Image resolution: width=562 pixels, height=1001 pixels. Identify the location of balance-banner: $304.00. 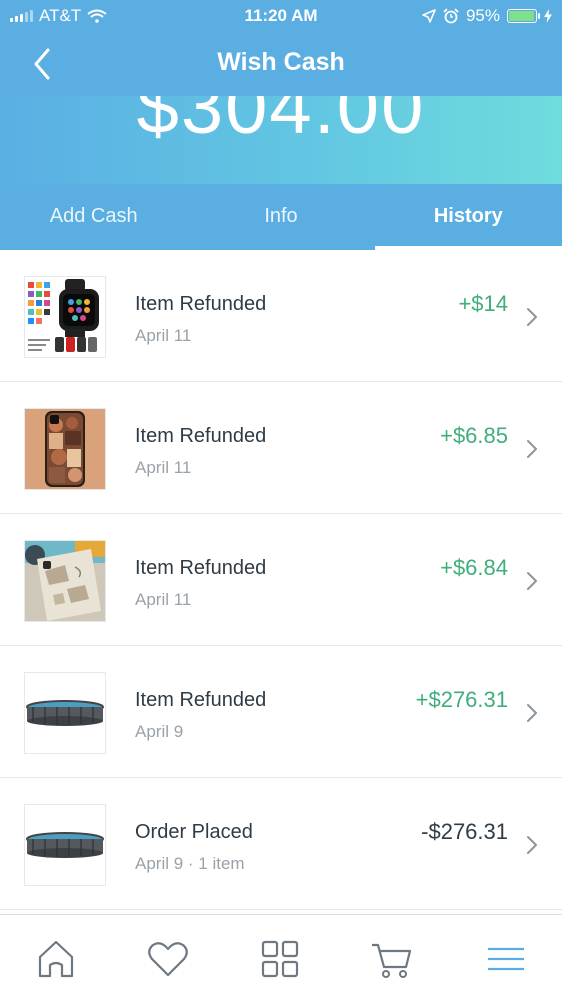
(281, 140).